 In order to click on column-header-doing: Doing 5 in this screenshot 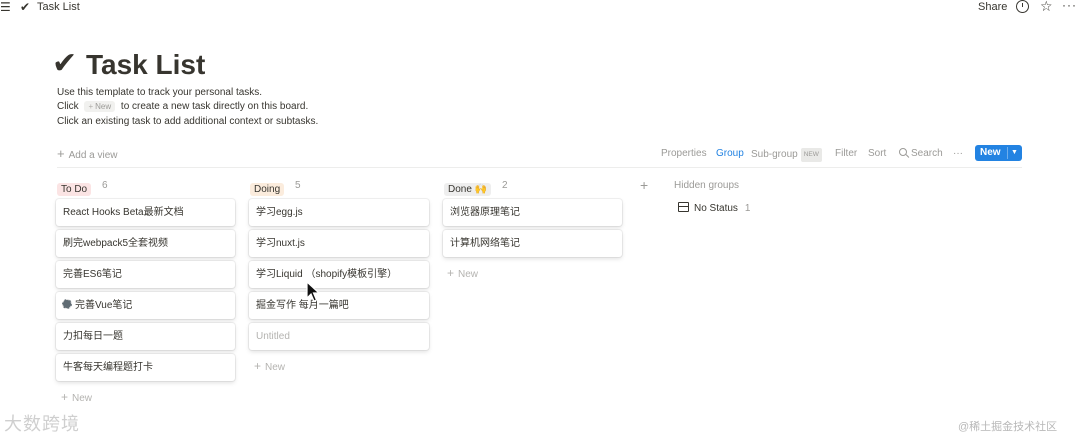, I will do `click(340, 187)`.